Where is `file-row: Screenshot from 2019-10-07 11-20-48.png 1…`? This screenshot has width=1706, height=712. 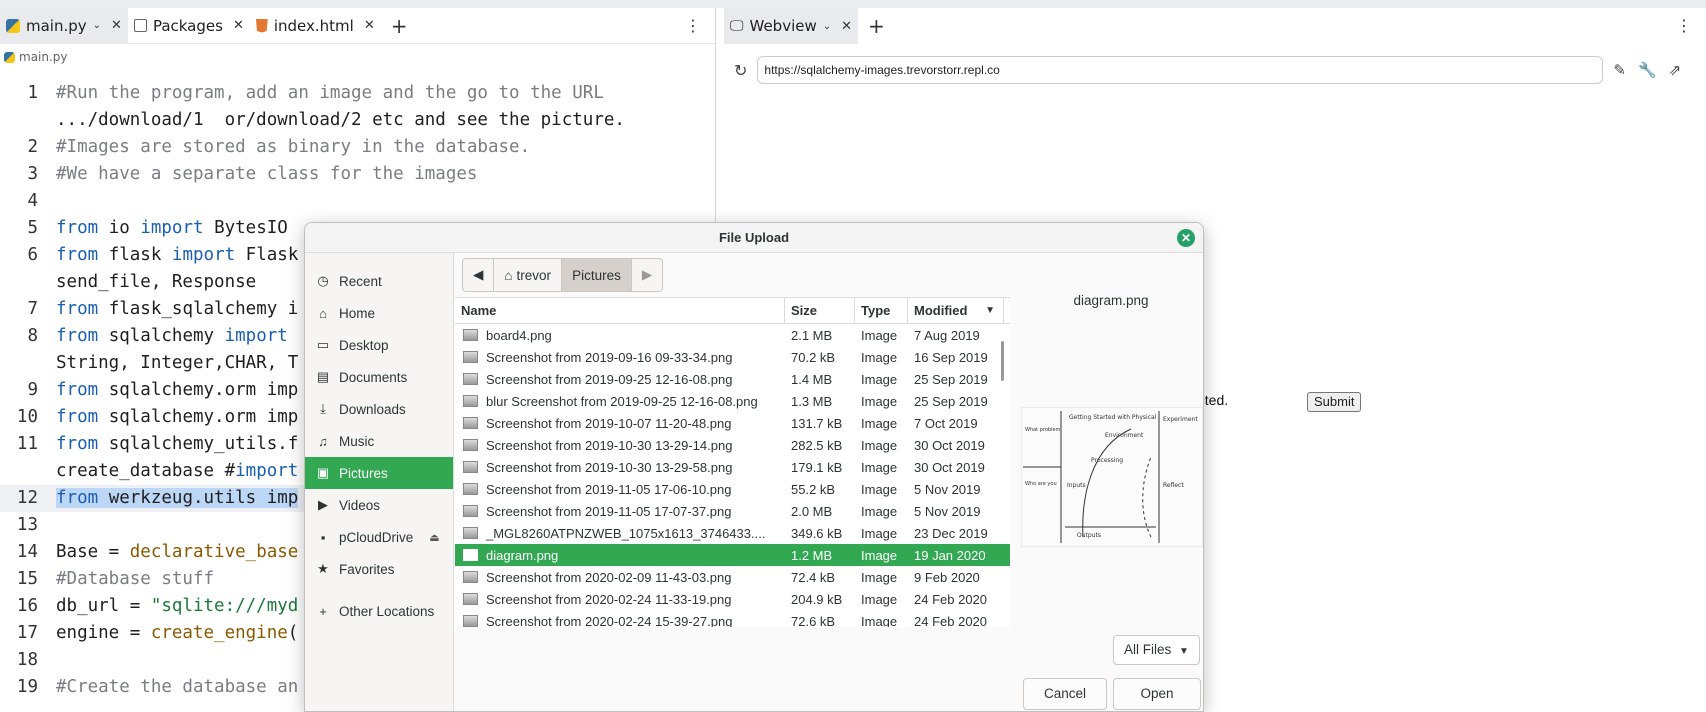
file-row: Screenshot from 2019-10-07 11-20-48.png 1… is located at coordinates (732, 423).